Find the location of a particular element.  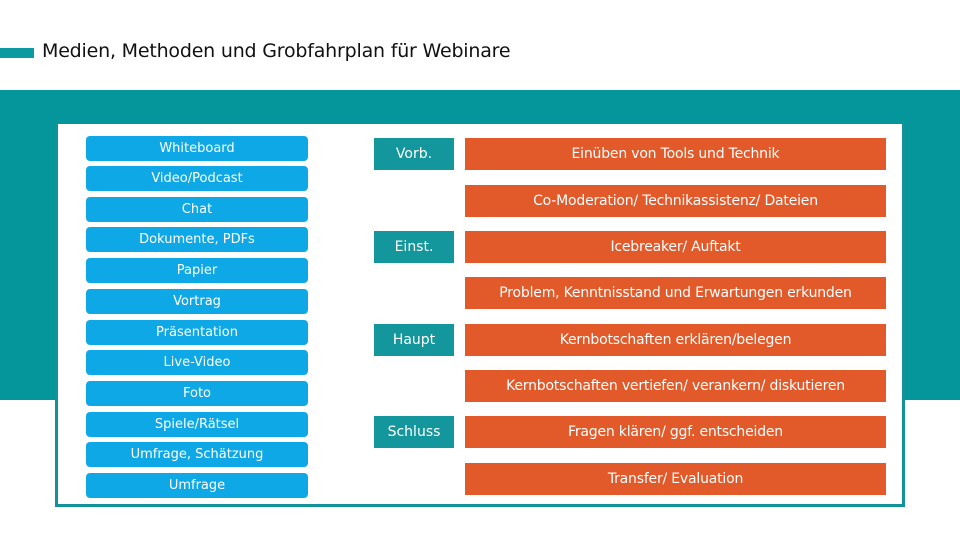

step-item: Einüben von Tools und Technik is located at coordinates (675, 154).